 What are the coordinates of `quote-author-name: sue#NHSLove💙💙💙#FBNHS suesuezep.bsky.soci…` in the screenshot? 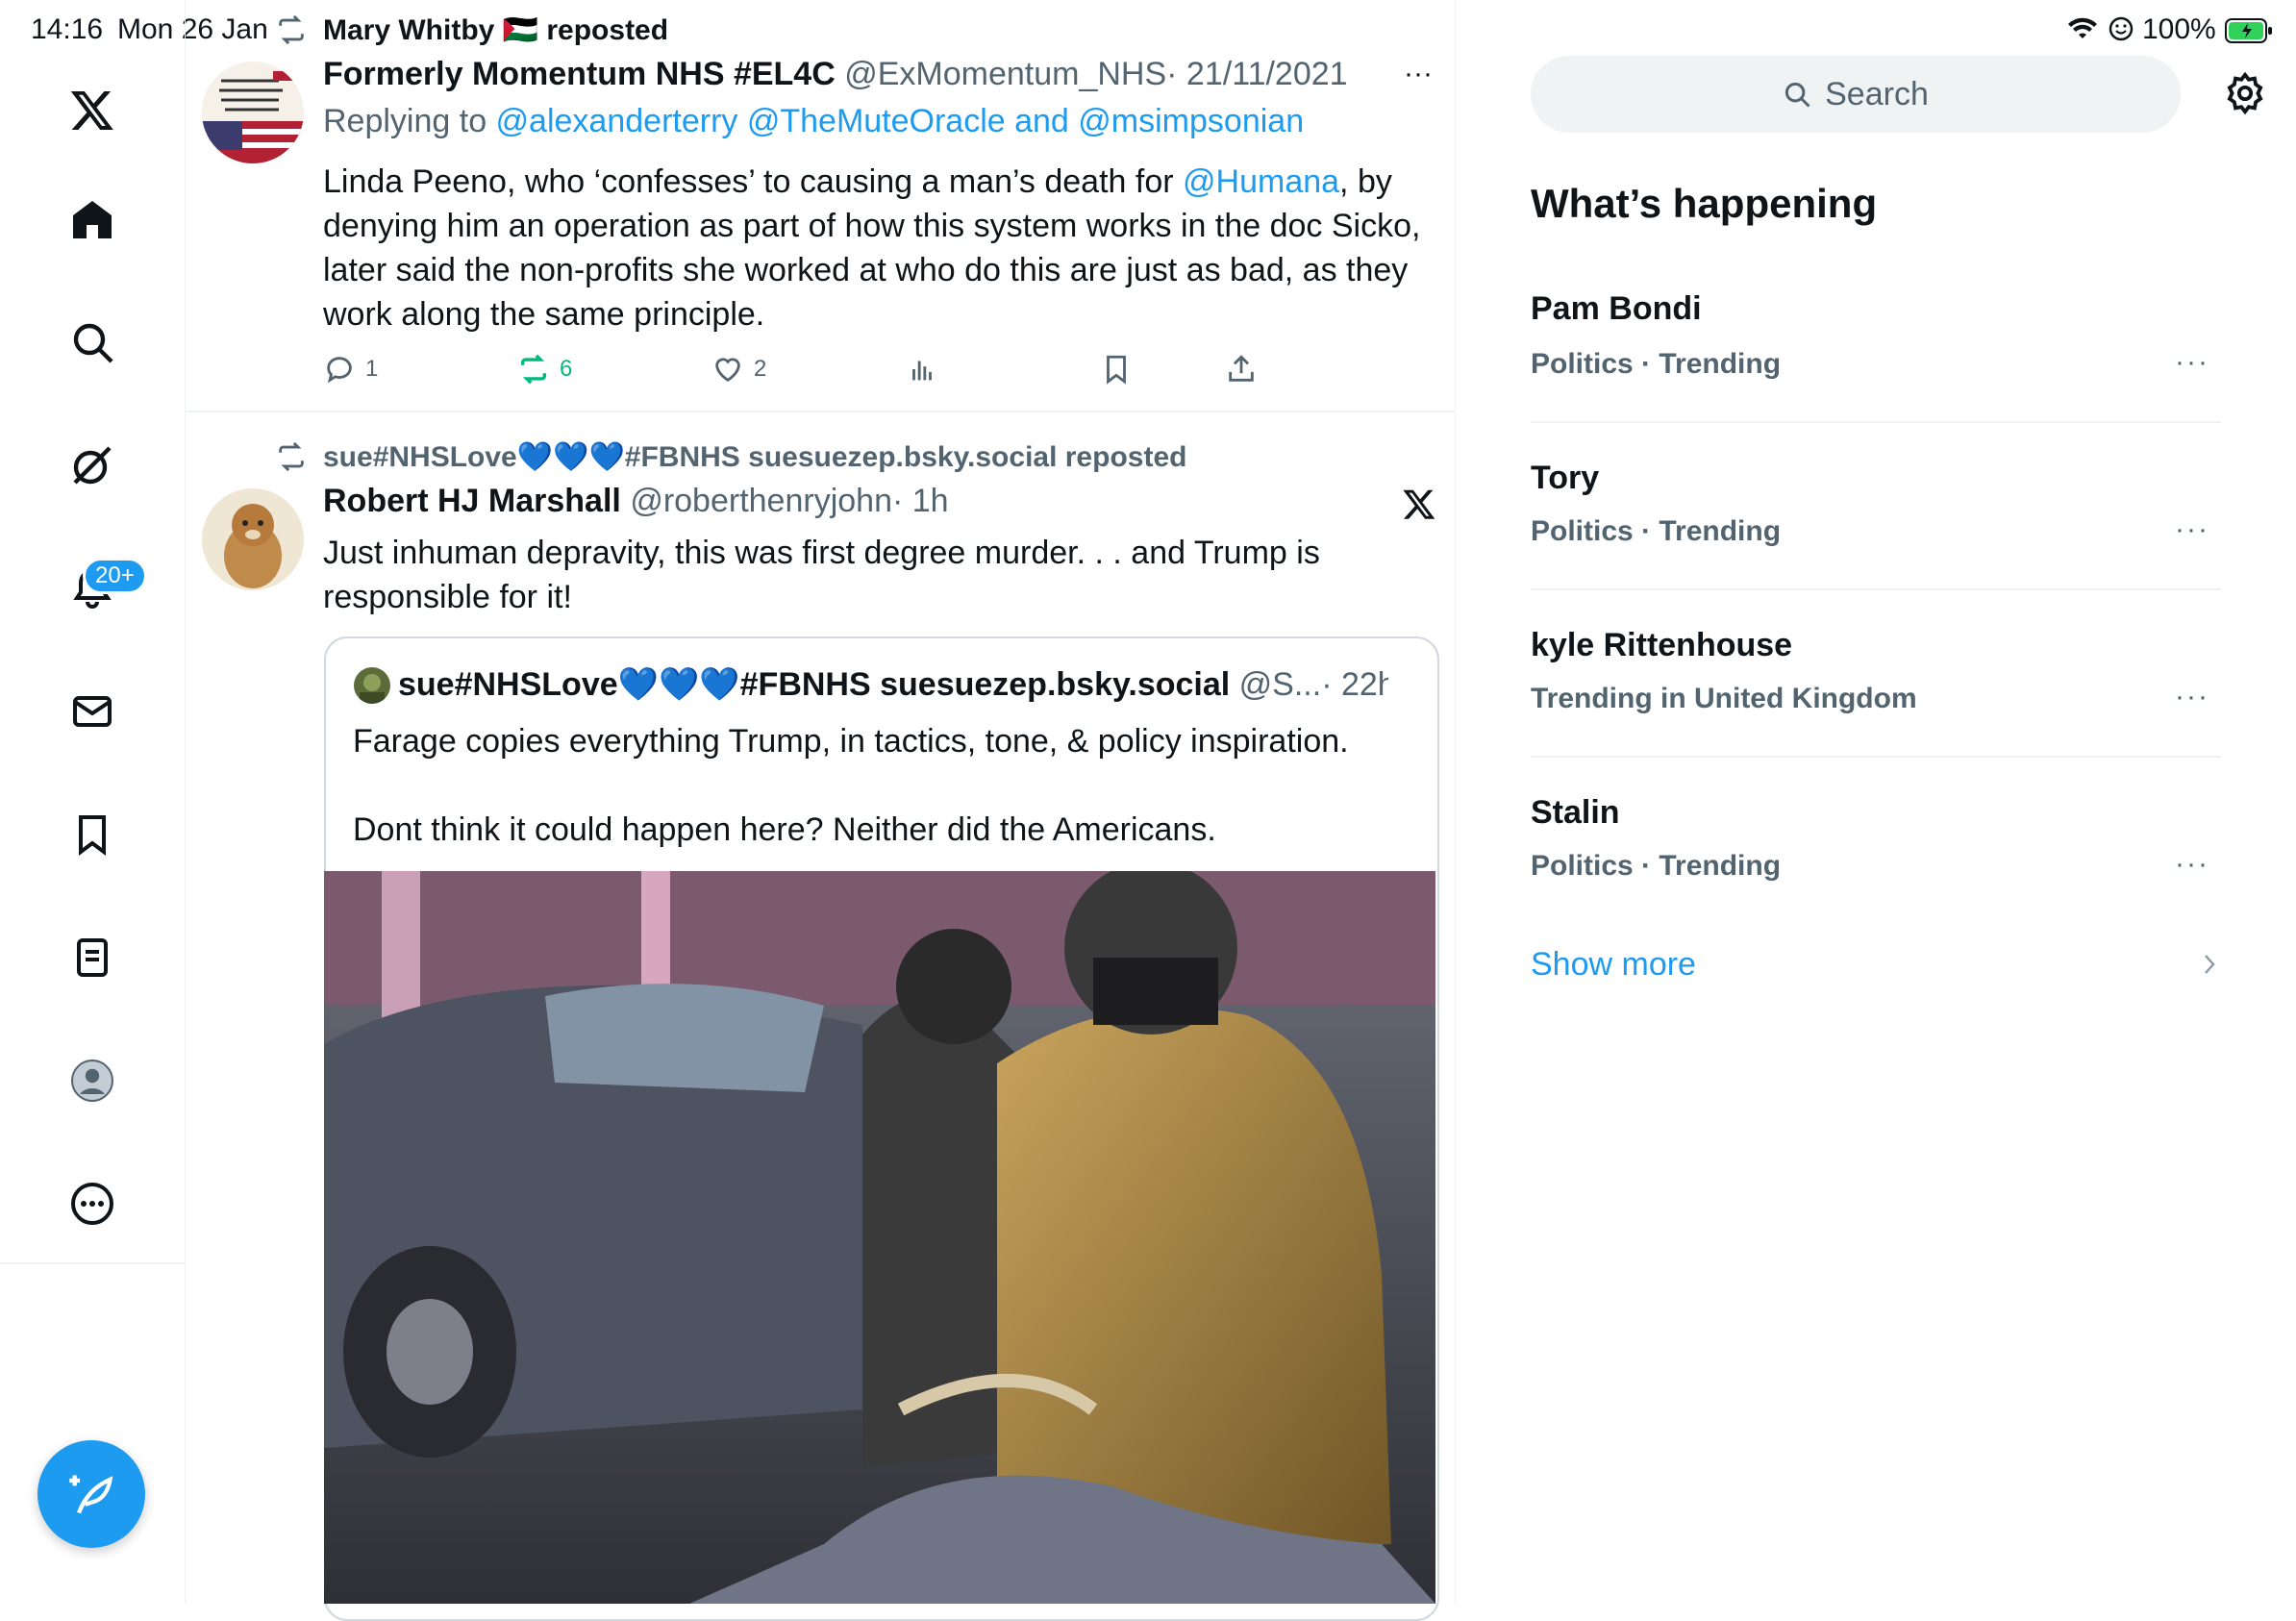 It's located at (814, 684).